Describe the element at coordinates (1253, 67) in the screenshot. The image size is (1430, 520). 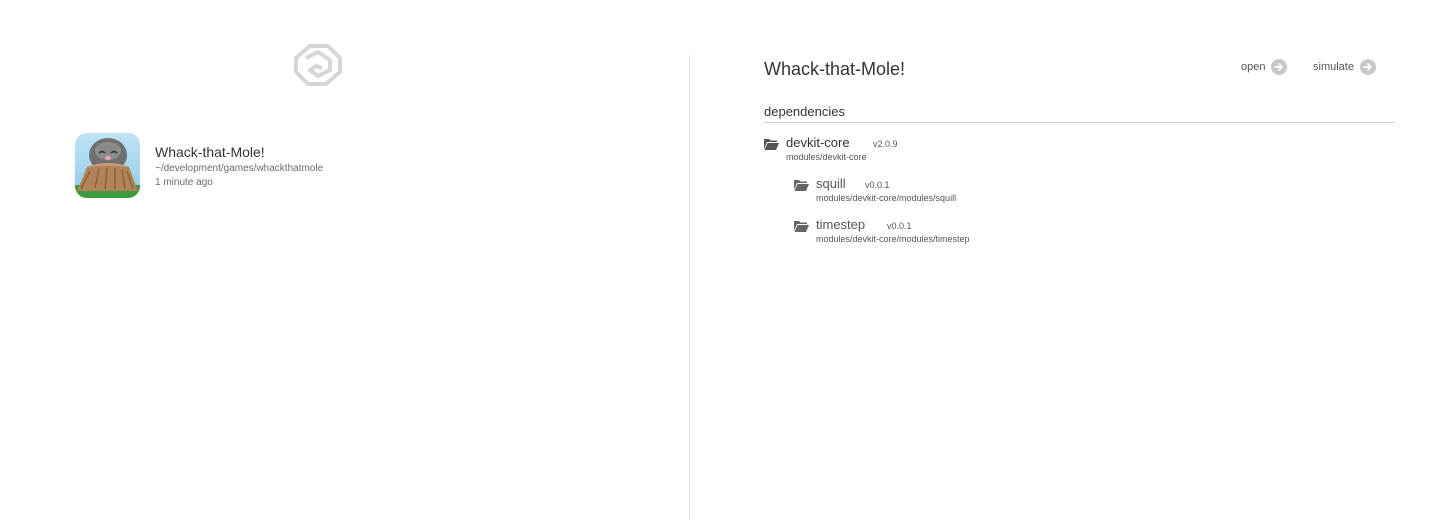
I see `open-label: open` at that location.